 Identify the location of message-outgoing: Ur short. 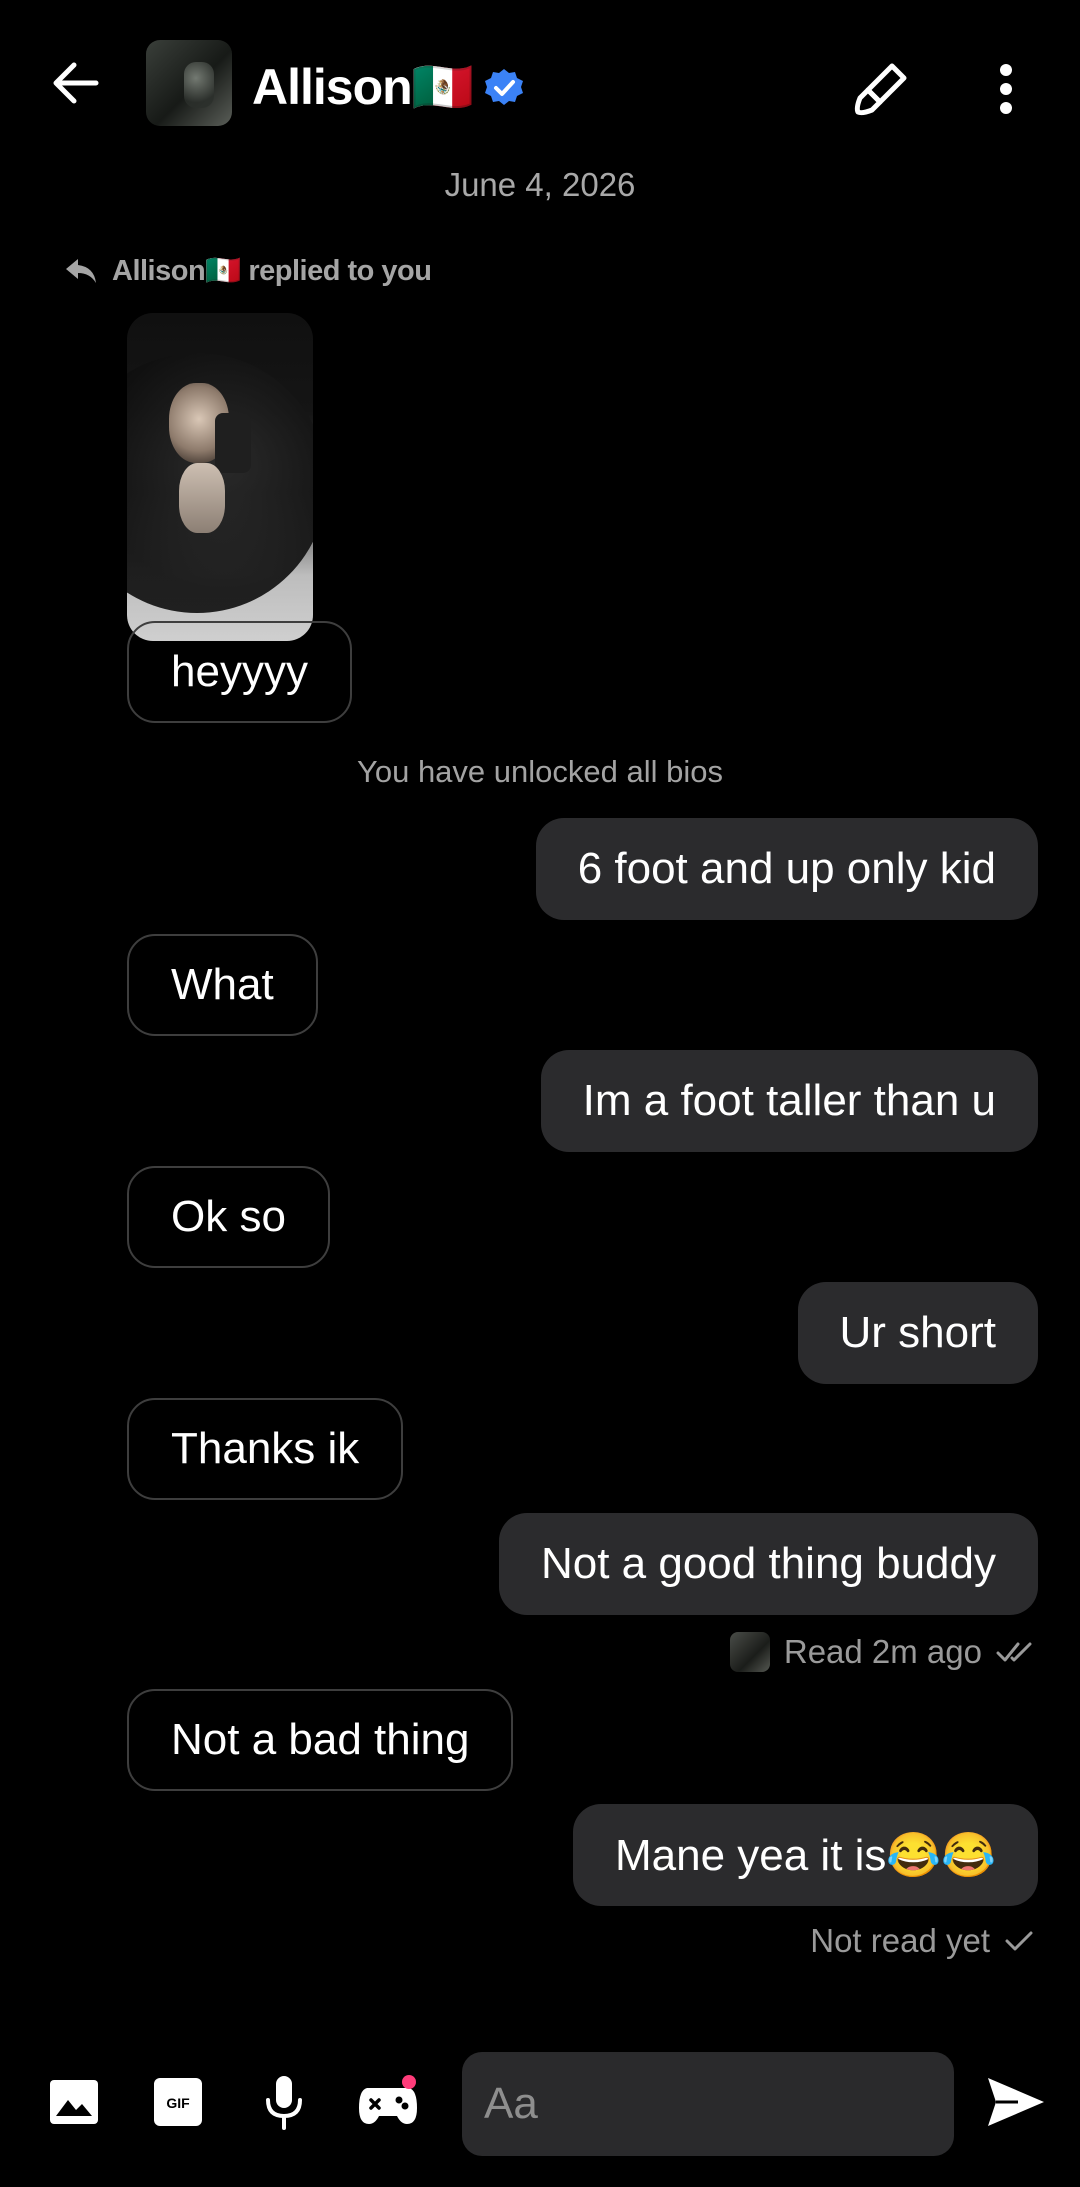
(917, 1333).